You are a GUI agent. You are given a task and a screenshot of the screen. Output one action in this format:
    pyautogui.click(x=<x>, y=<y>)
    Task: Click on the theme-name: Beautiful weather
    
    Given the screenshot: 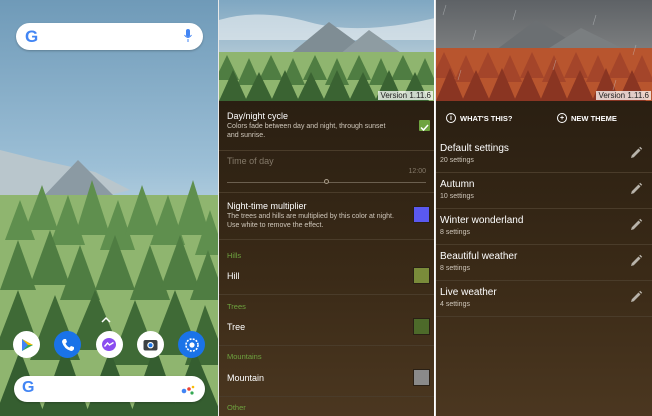 What is the action you would take?
    pyautogui.click(x=479, y=256)
    